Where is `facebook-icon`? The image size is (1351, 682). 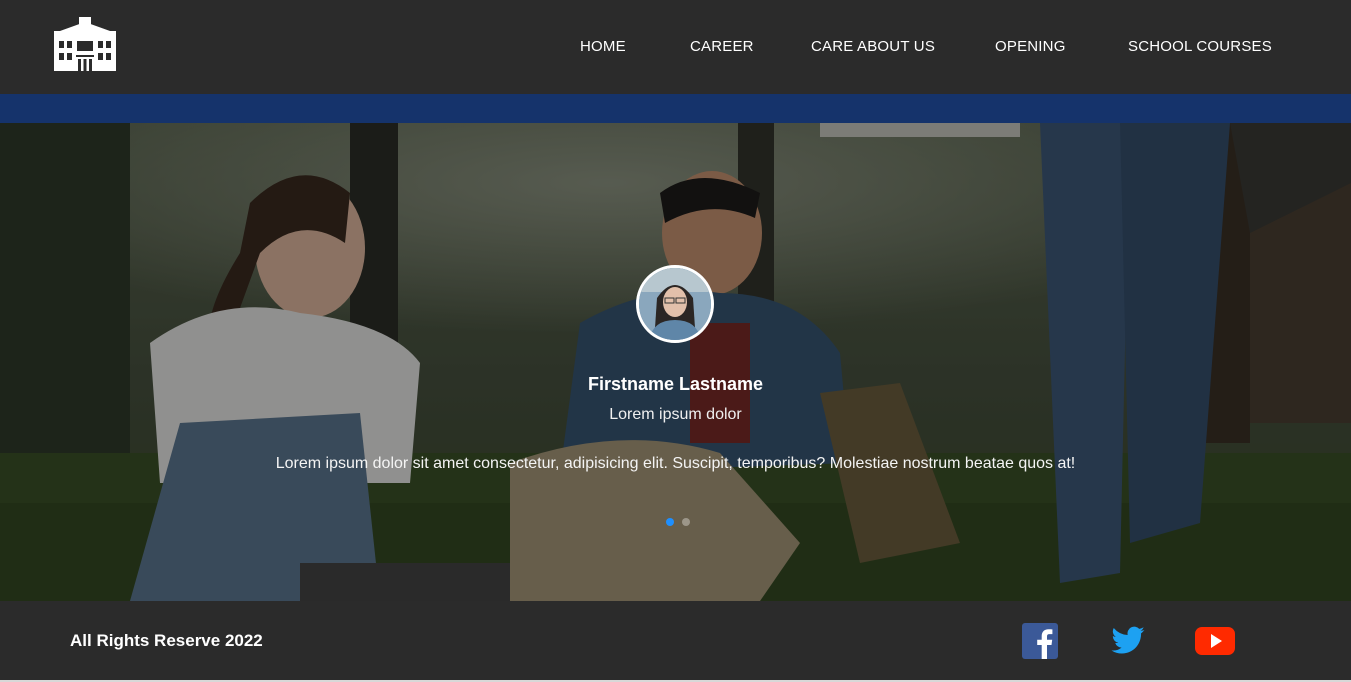
facebook-icon is located at coordinates (1040, 641).